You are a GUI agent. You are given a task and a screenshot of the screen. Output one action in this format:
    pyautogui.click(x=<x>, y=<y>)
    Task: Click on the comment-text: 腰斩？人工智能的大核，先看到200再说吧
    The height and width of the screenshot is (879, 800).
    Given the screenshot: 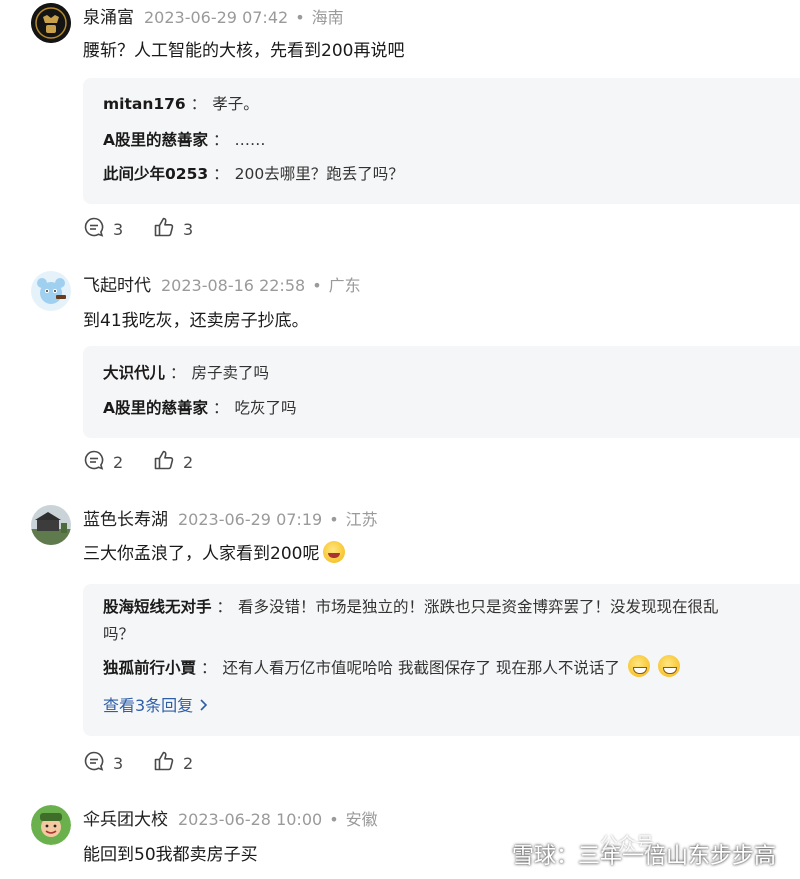 What is the action you would take?
    pyautogui.click(x=244, y=51)
    